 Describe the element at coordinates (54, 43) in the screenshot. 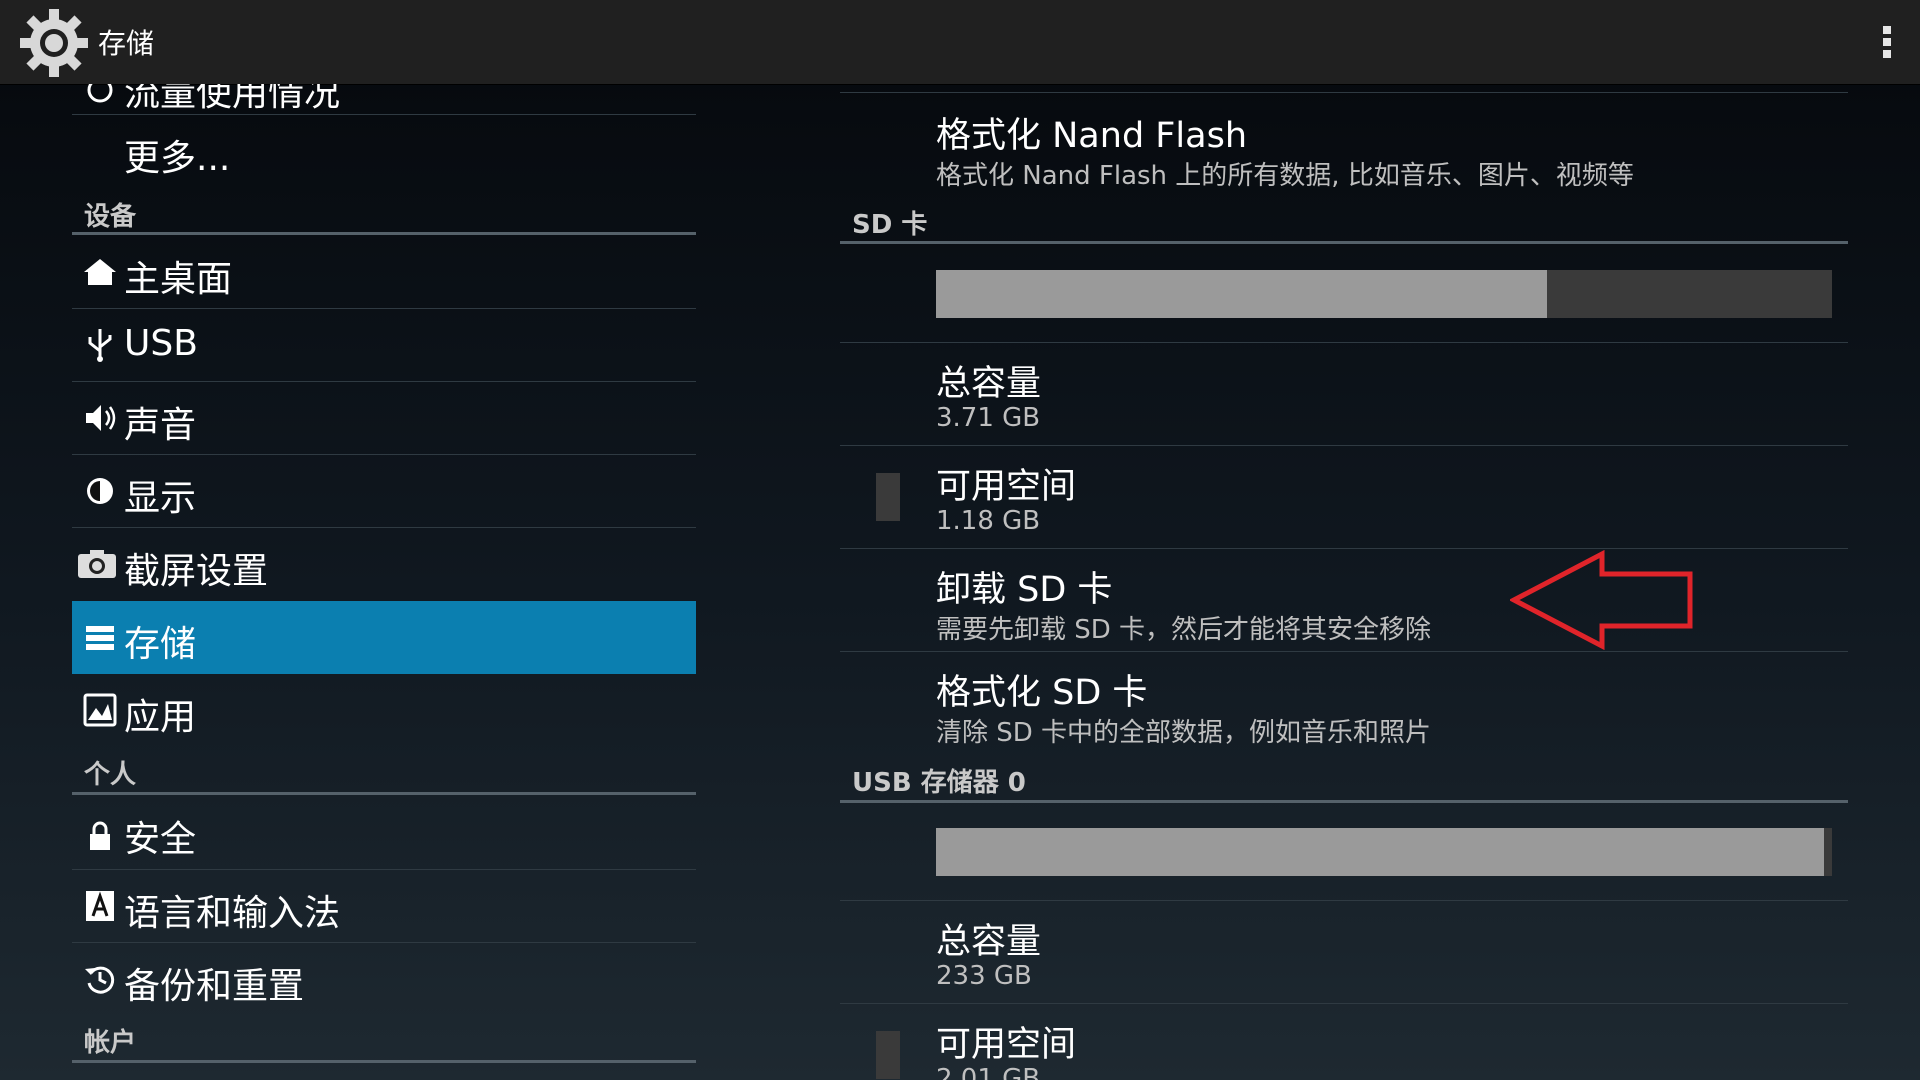

I see `settings-gear-icon` at that location.